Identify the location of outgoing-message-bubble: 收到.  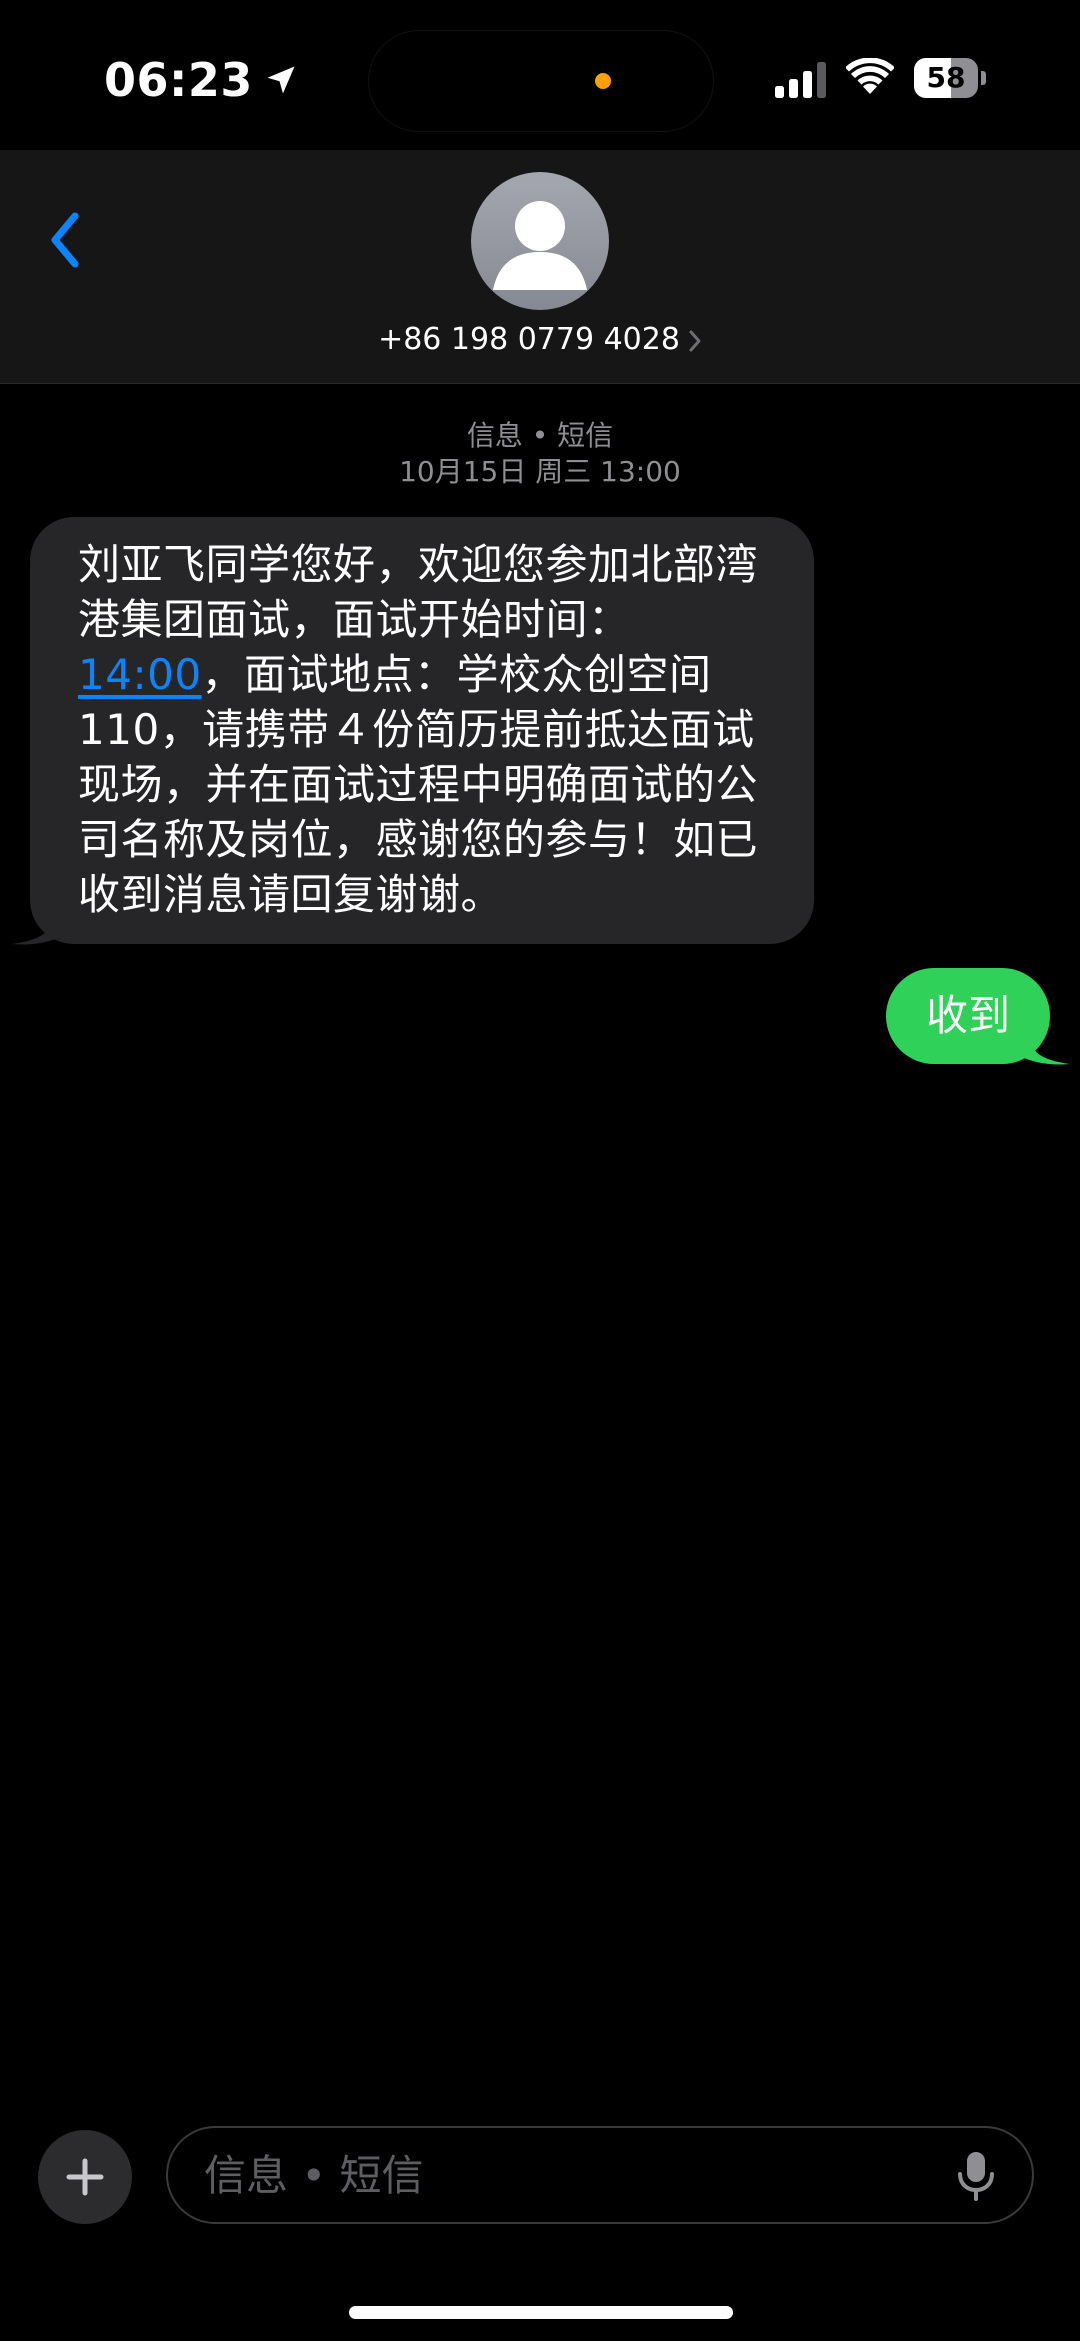
(967, 1016).